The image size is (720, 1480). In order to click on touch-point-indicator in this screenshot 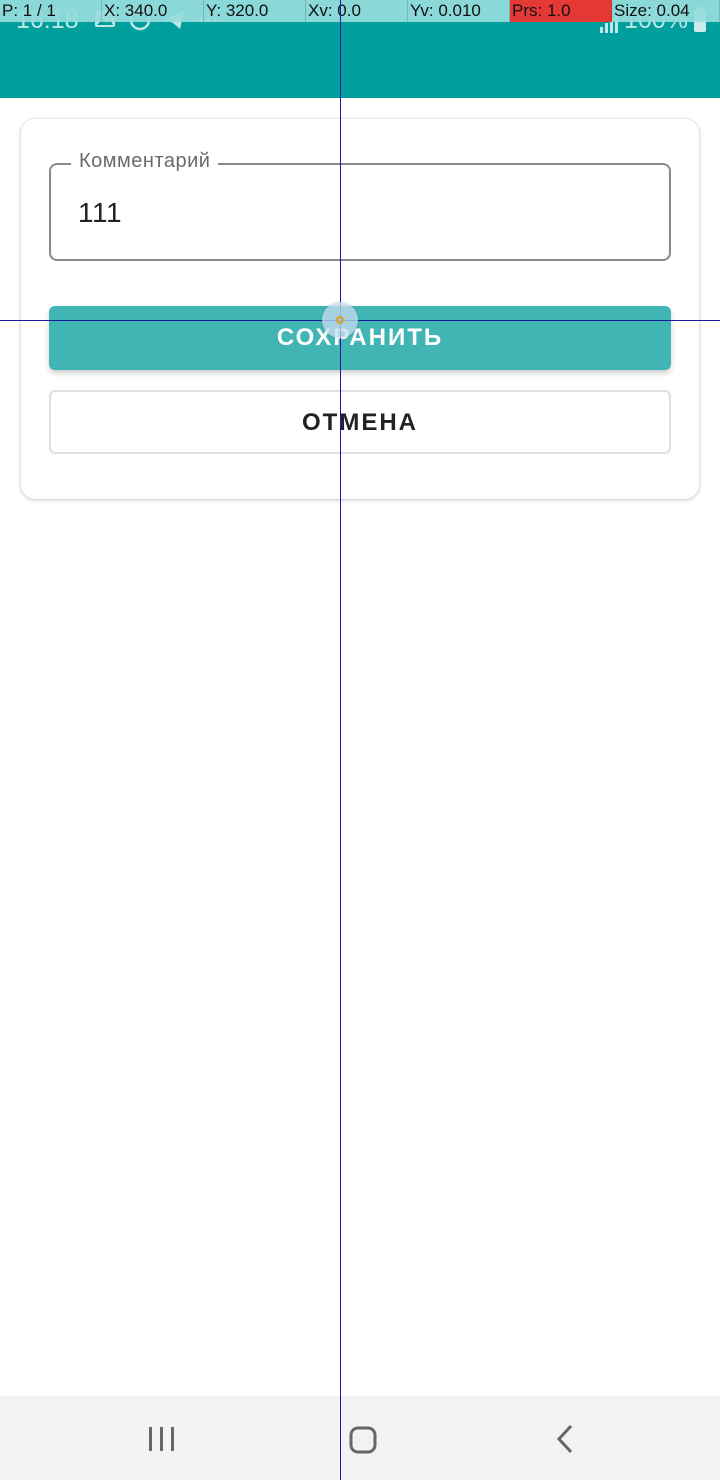, I will do `click(340, 320)`.